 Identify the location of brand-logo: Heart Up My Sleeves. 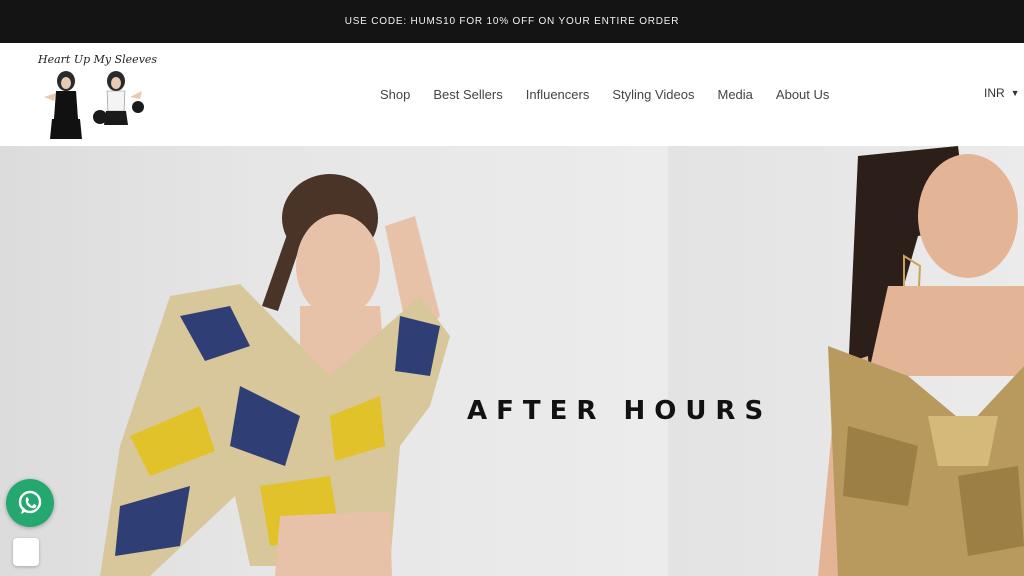
(94, 94).